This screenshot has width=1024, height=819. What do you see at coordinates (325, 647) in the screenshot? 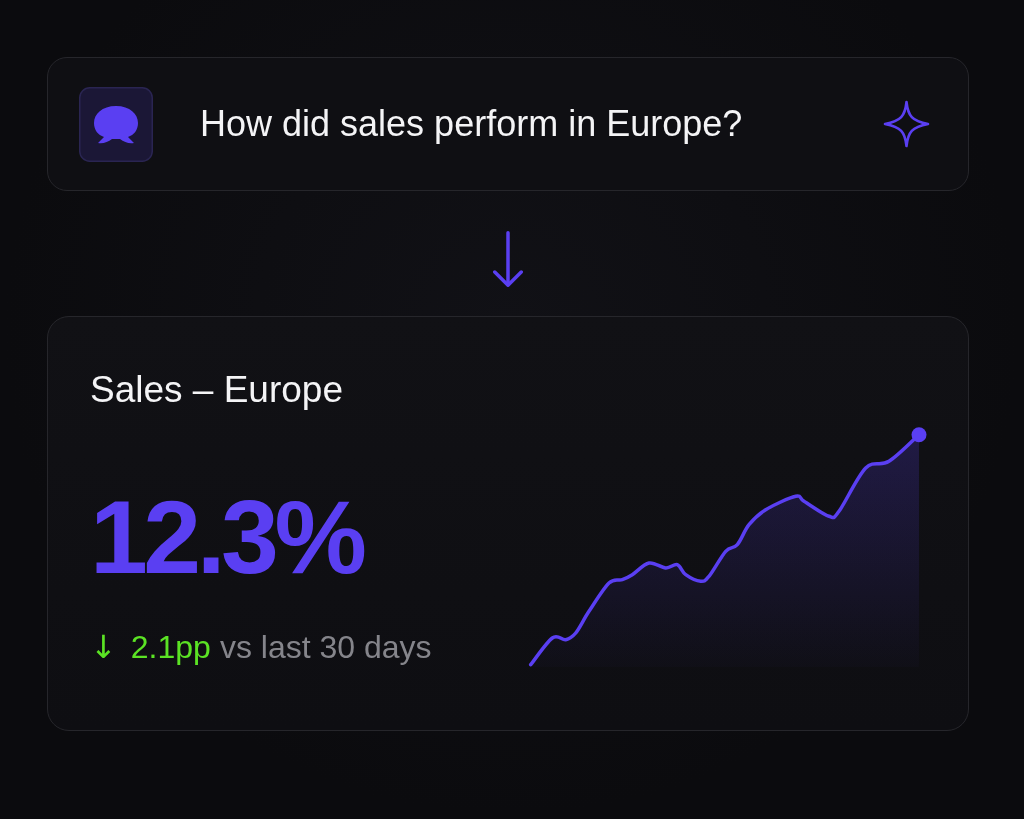
I see `comparison-text: vs last 30 days` at bounding box center [325, 647].